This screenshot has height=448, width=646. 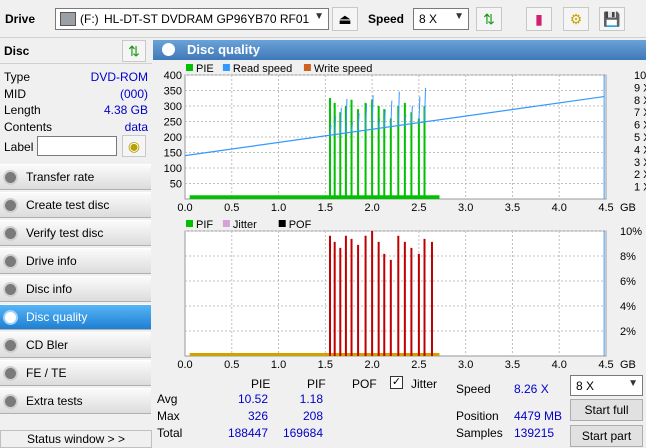 I want to click on start-part-label: Start part, so click(x=606, y=436).